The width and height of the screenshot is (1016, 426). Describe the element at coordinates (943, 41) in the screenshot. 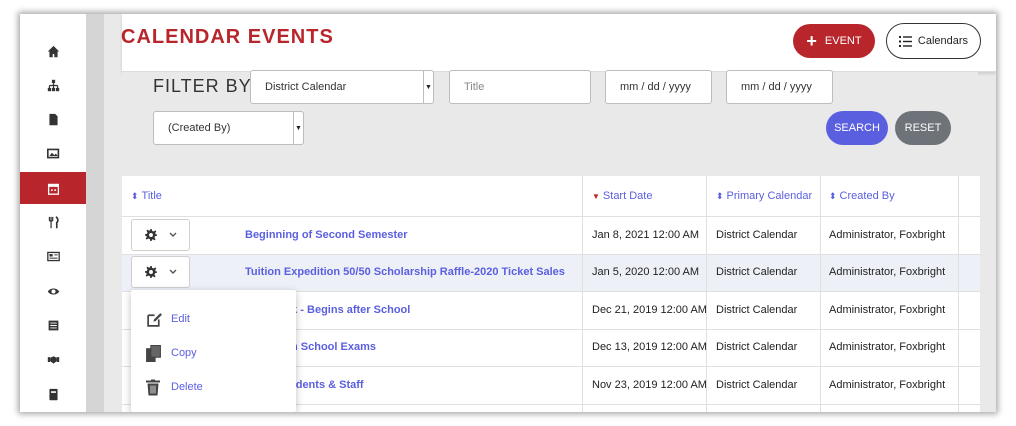

I see `calendars-label: Calendars` at that location.